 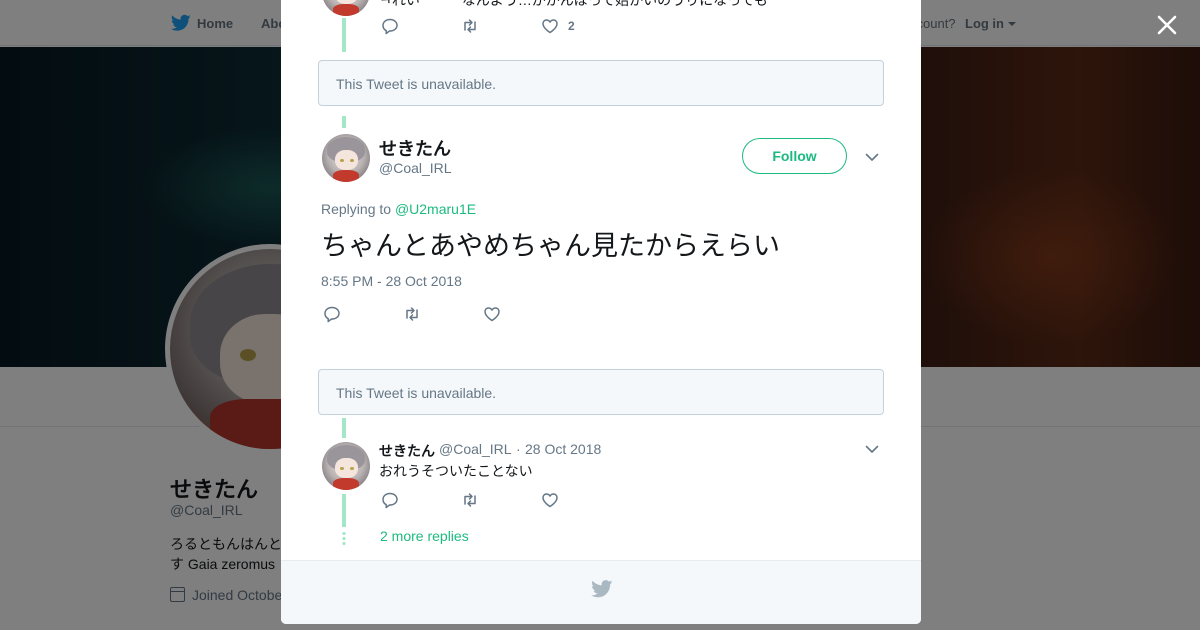 What do you see at coordinates (602, 589) in the screenshot?
I see `twitter-bird-icon` at bounding box center [602, 589].